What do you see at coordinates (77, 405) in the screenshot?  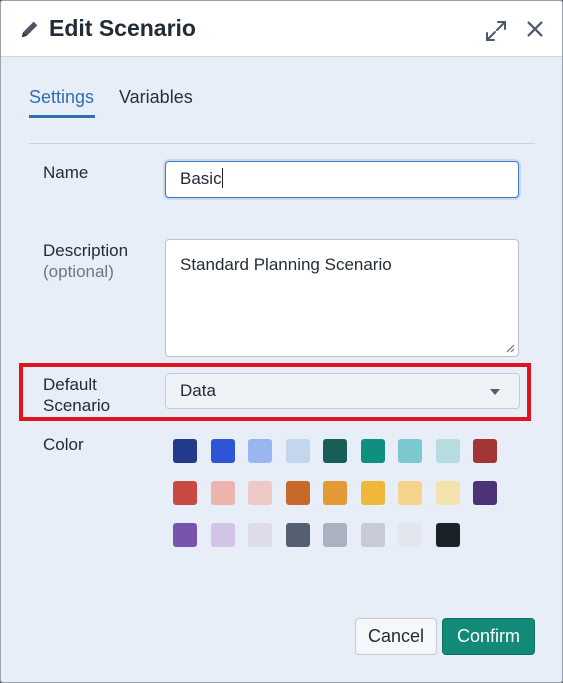 I see `default-scenario-label-line2: Scenario` at bounding box center [77, 405].